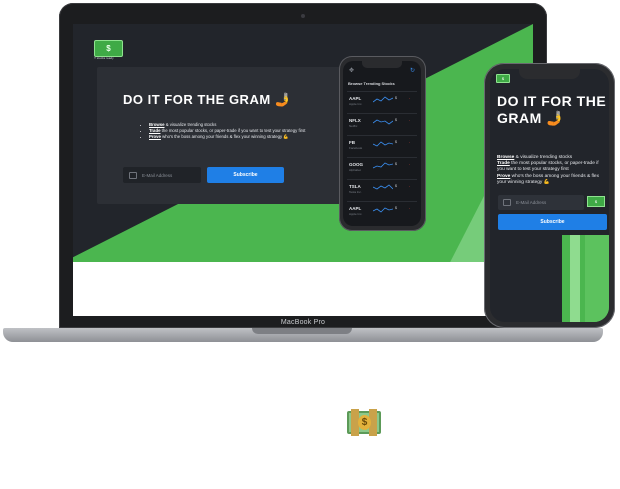 This screenshot has width=620, height=489. Describe the element at coordinates (382, 64) in the screenshot. I see `mini-phone-notch` at that location.